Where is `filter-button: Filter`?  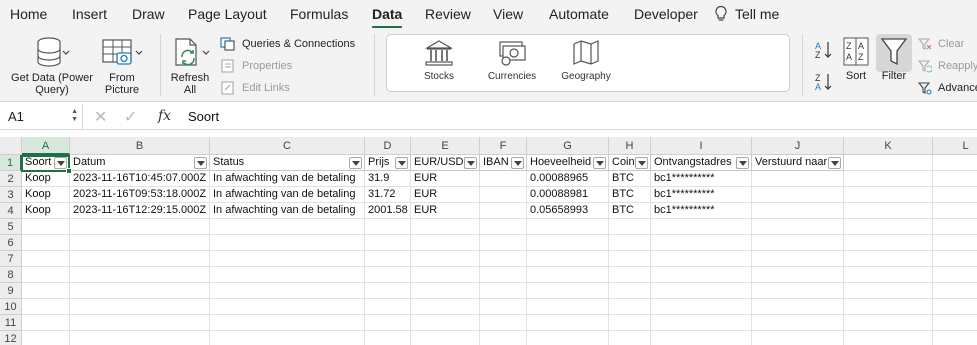
filter-button: Filter is located at coordinates (894, 59).